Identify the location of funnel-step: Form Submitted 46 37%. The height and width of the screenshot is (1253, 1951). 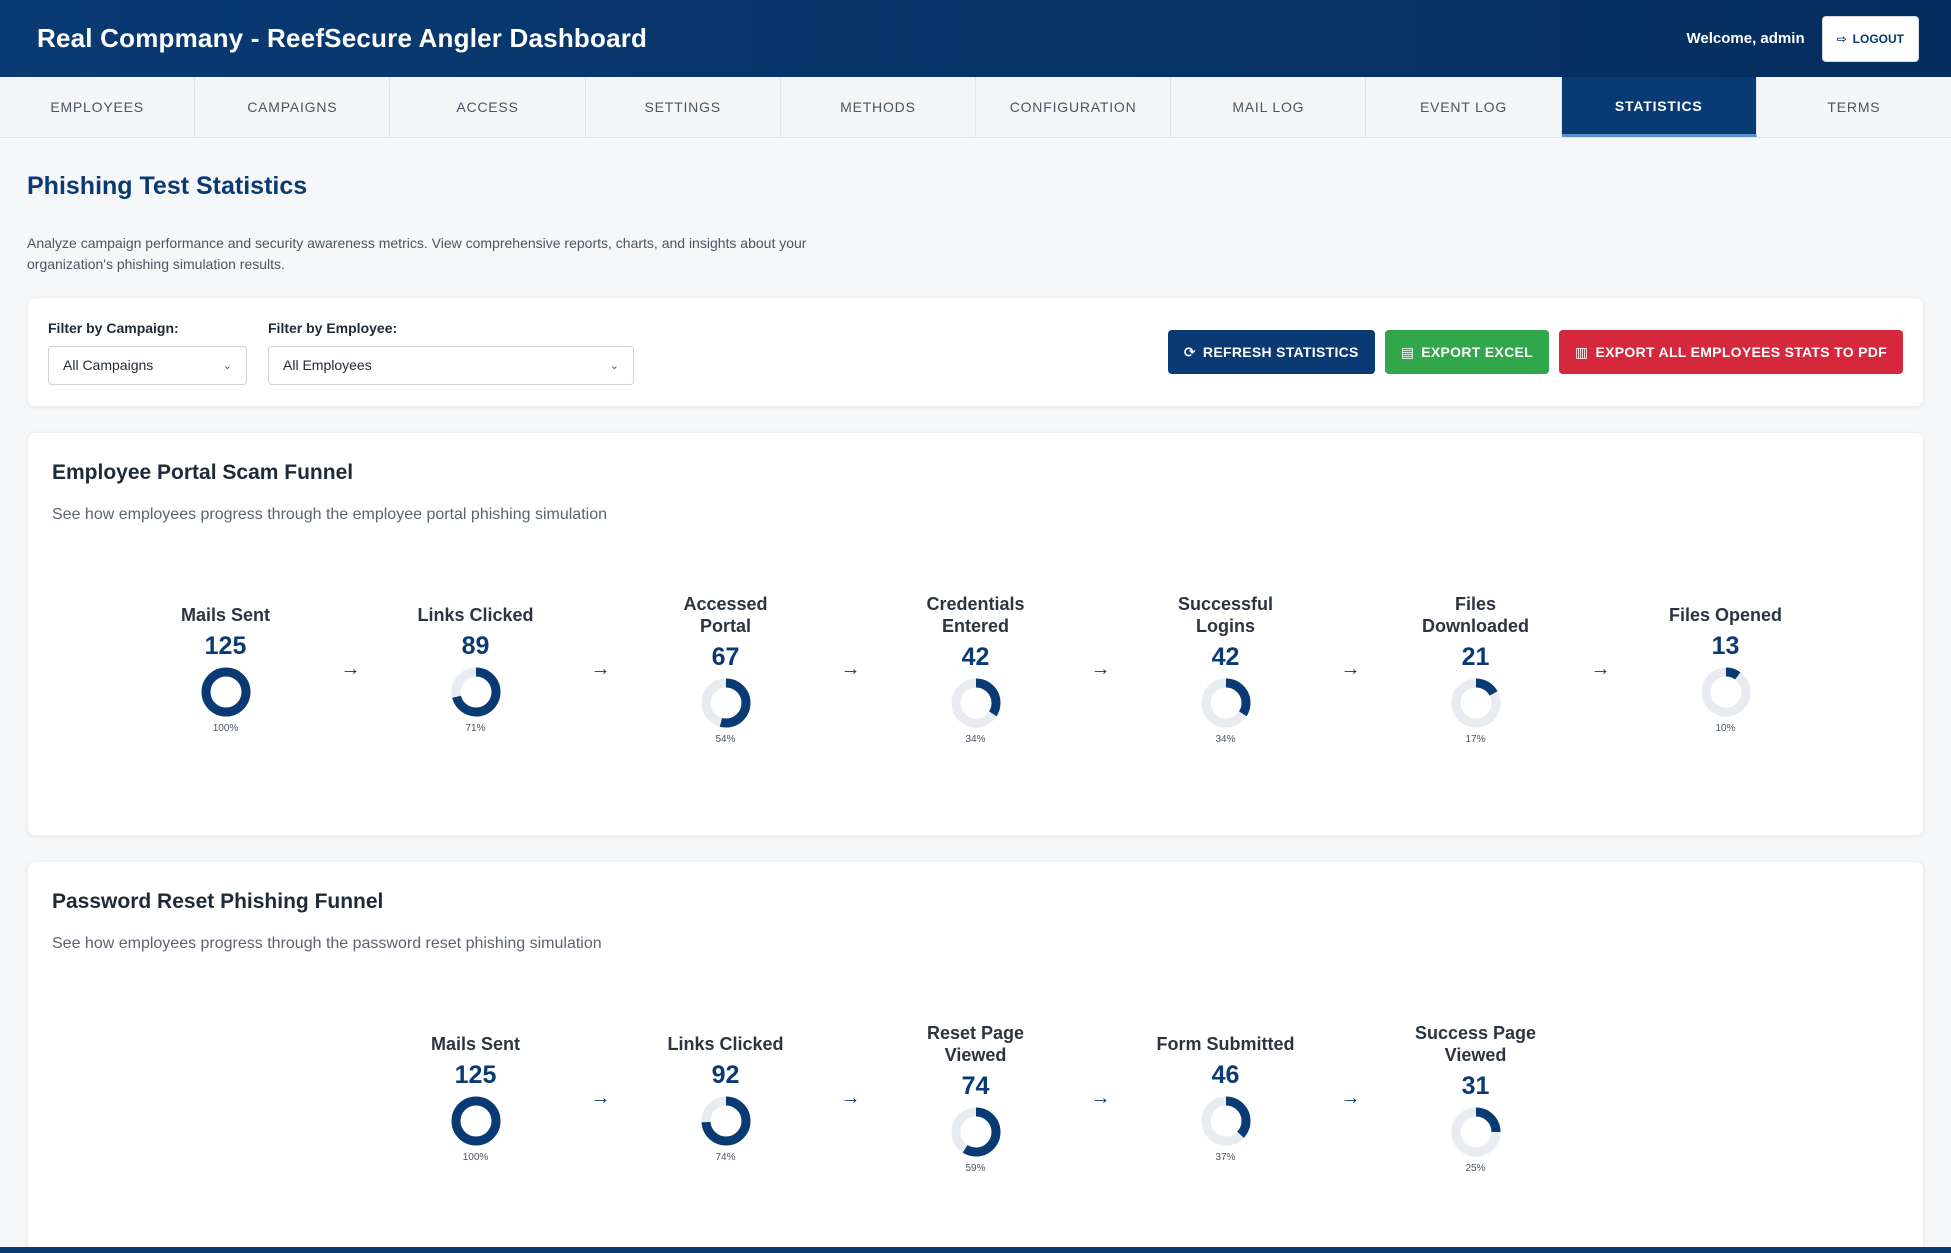
(1226, 1098).